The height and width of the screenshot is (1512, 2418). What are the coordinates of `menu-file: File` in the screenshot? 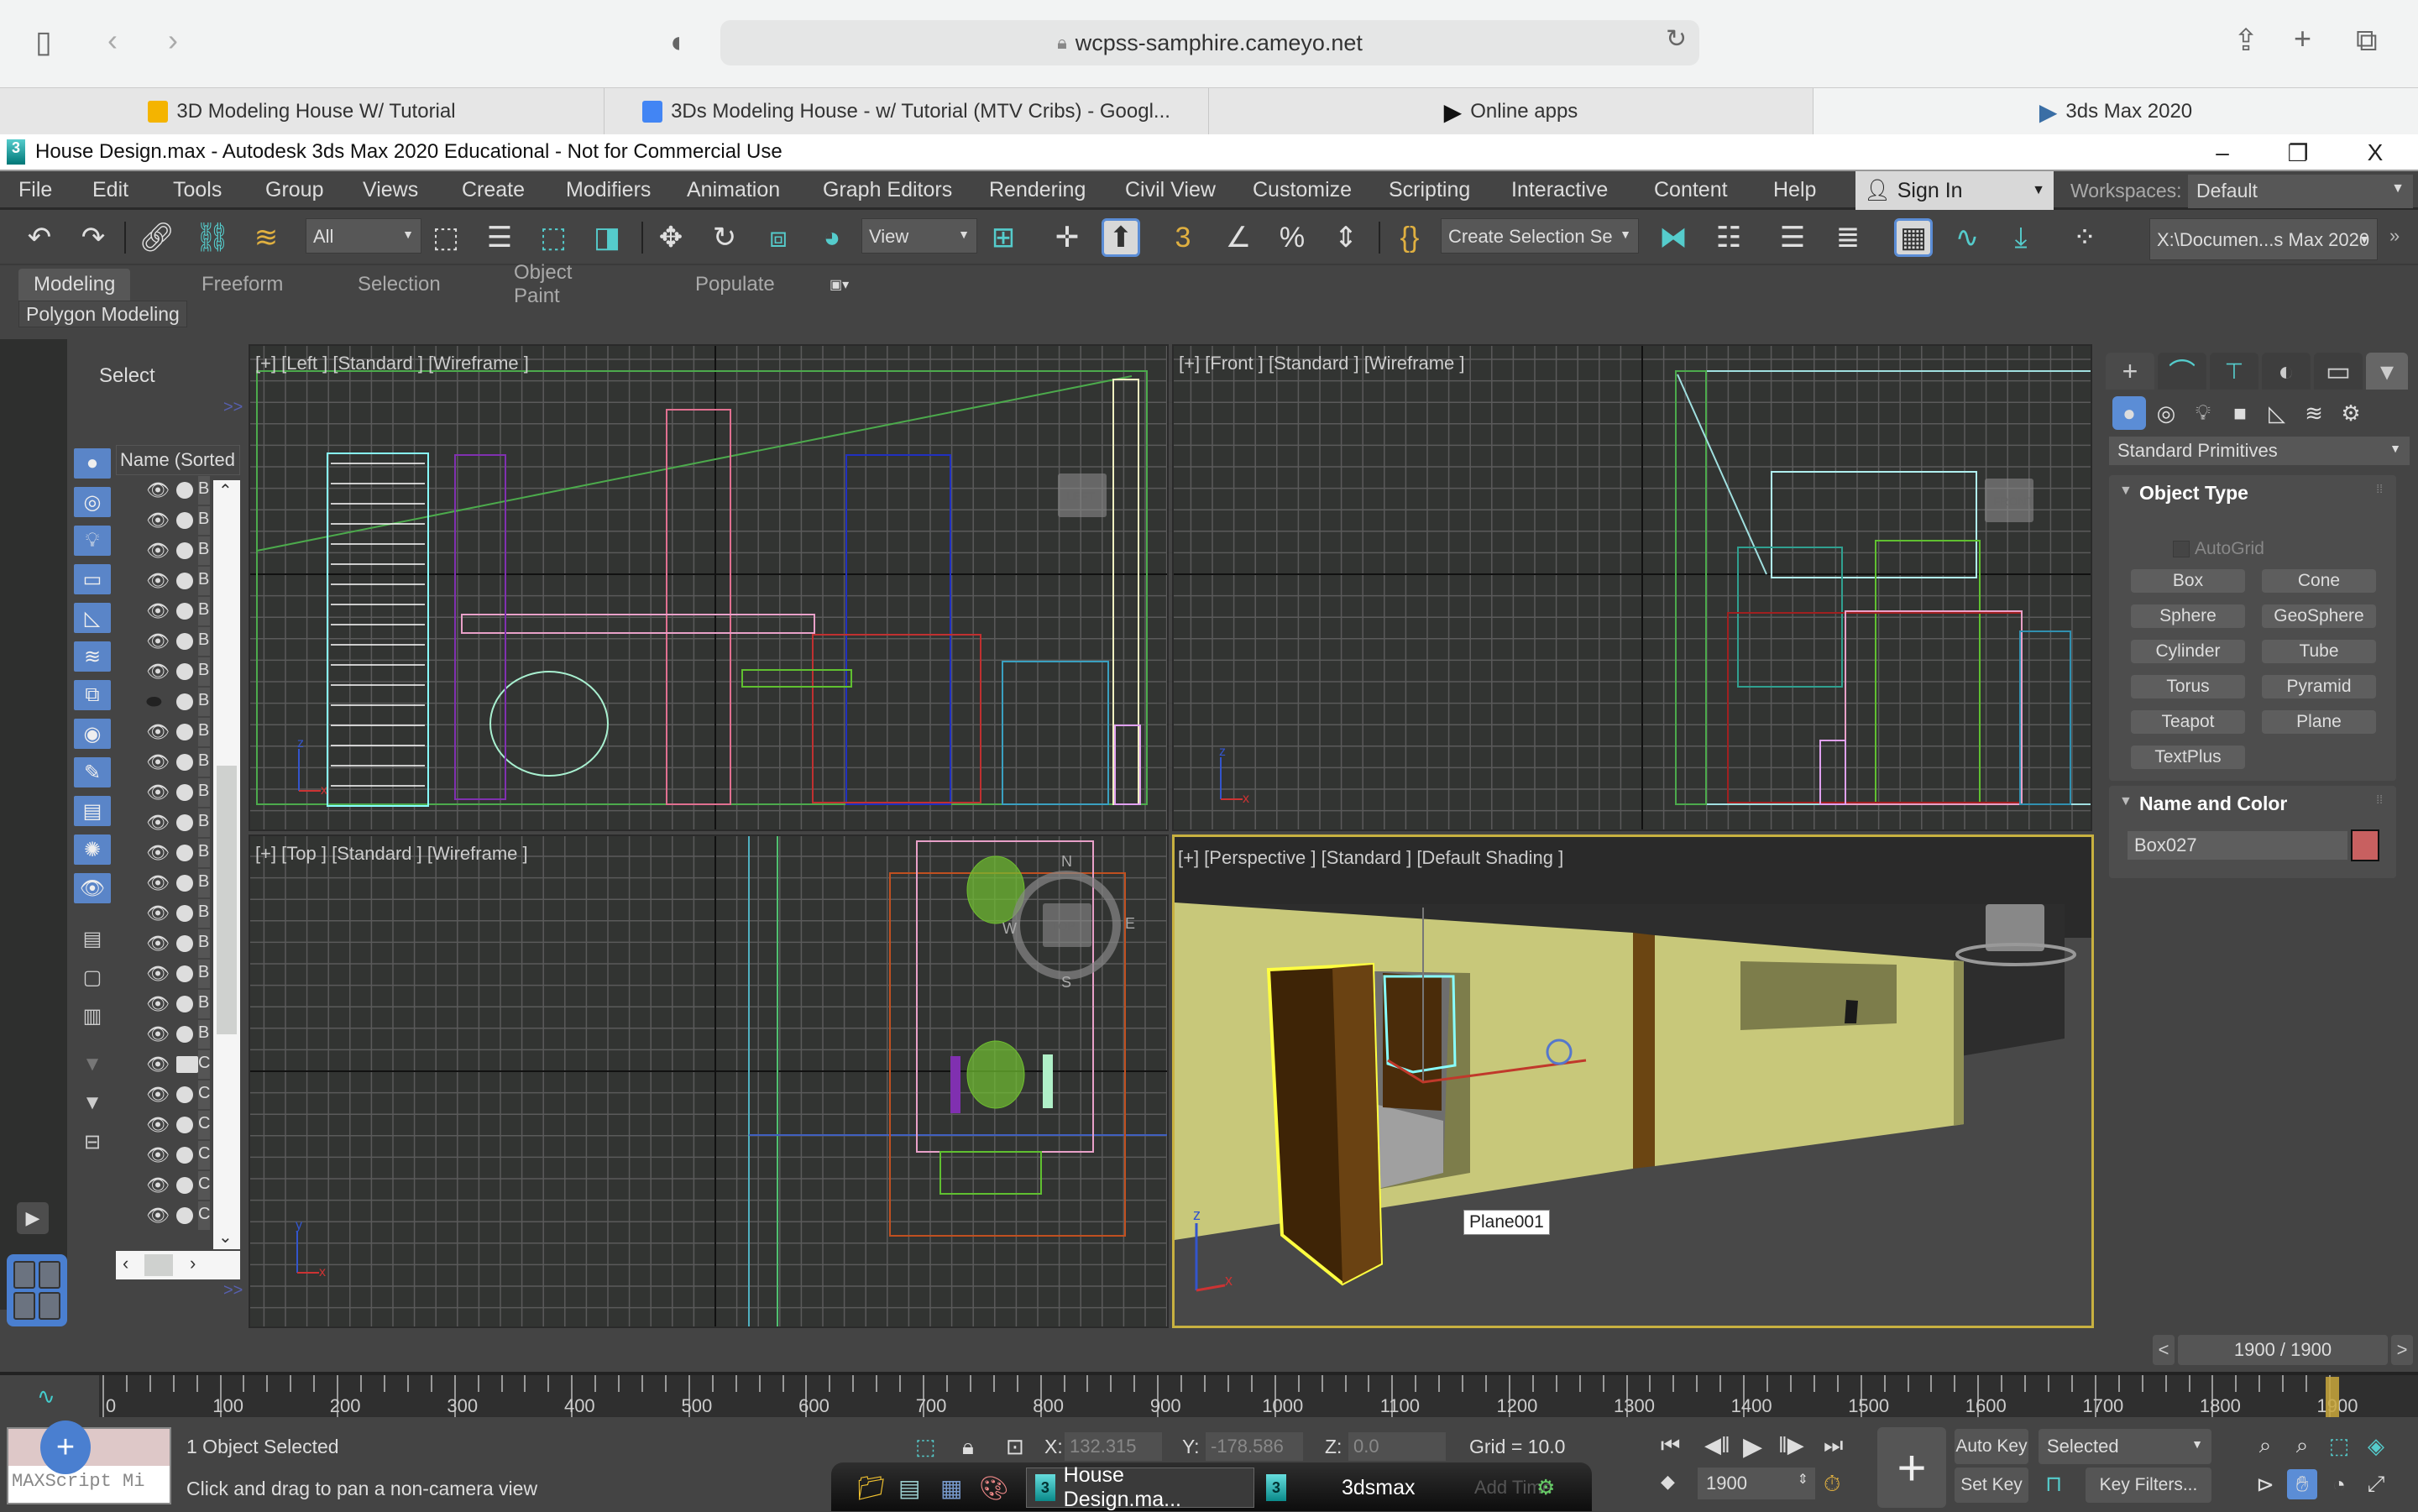 It's located at (35, 190).